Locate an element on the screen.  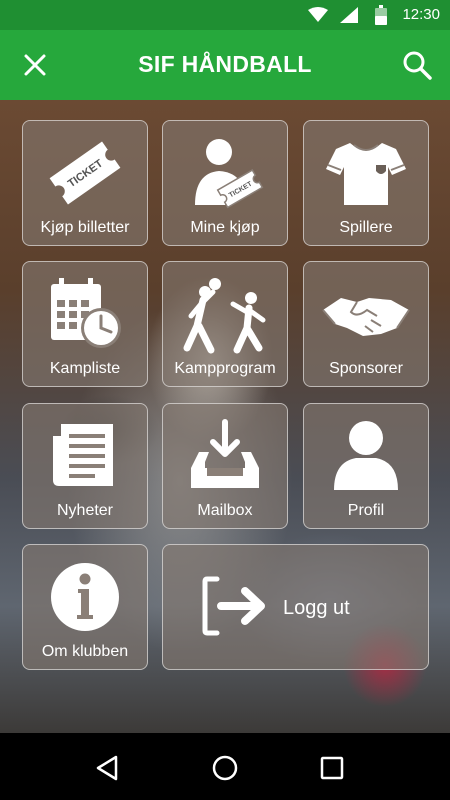
mailbox-button: Mailbox is located at coordinates (225, 466).